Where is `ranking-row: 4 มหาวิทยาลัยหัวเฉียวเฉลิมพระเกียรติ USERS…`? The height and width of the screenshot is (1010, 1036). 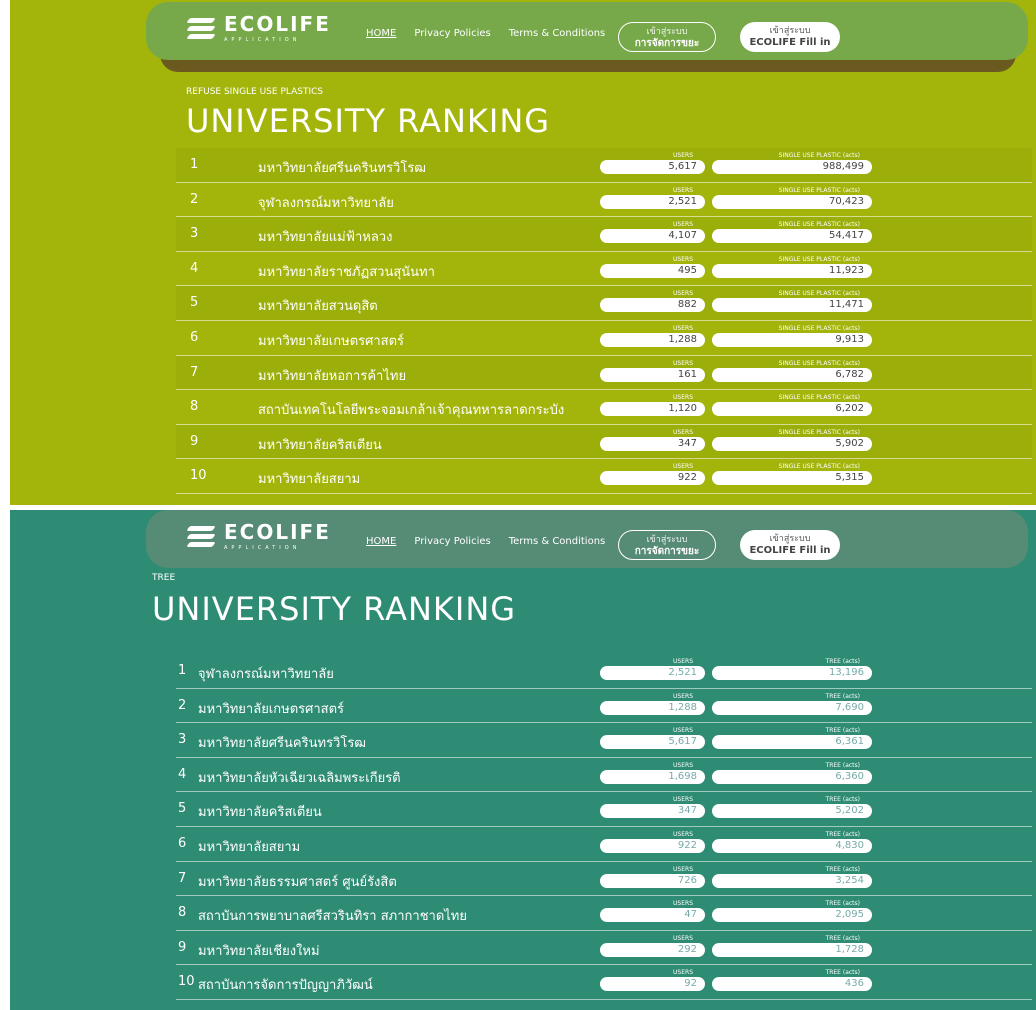
ranking-row: 4 มหาวิทยาลัยหัวเฉียวเฉลิมพระเกียรติ USERS… is located at coordinates (604, 775).